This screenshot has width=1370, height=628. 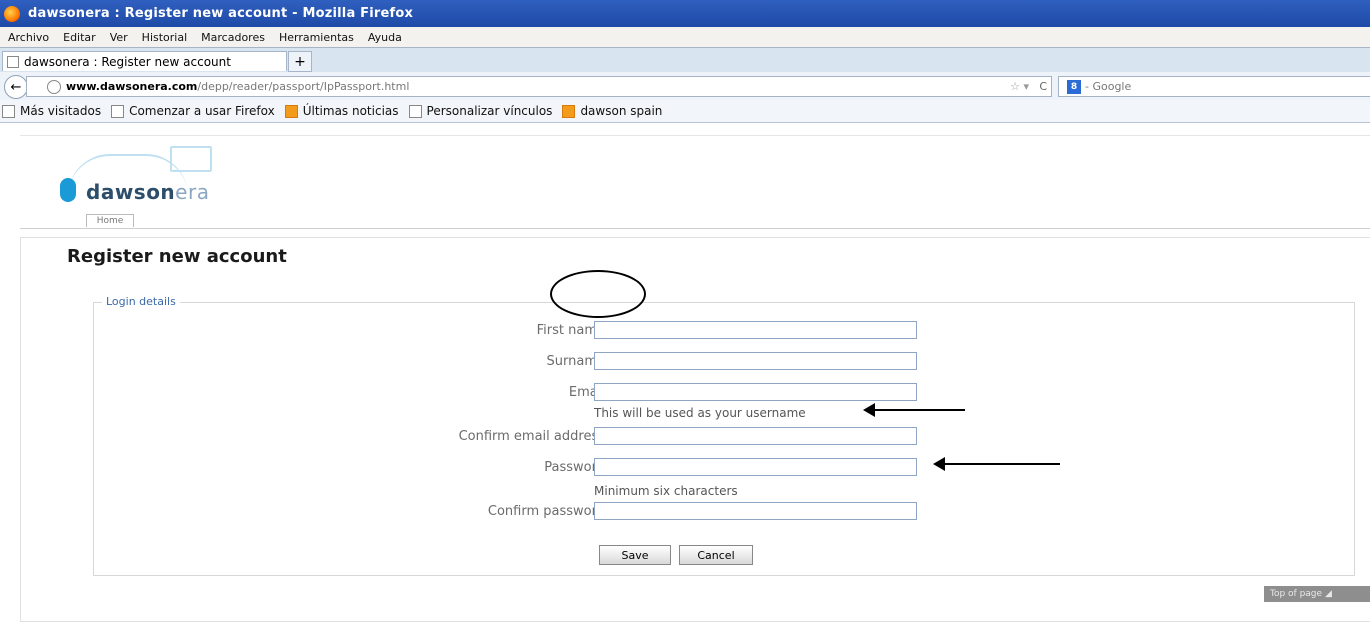 What do you see at coordinates (755, 361) in the screenshot?
I see `surname-input` at bounding box center [755, 361].